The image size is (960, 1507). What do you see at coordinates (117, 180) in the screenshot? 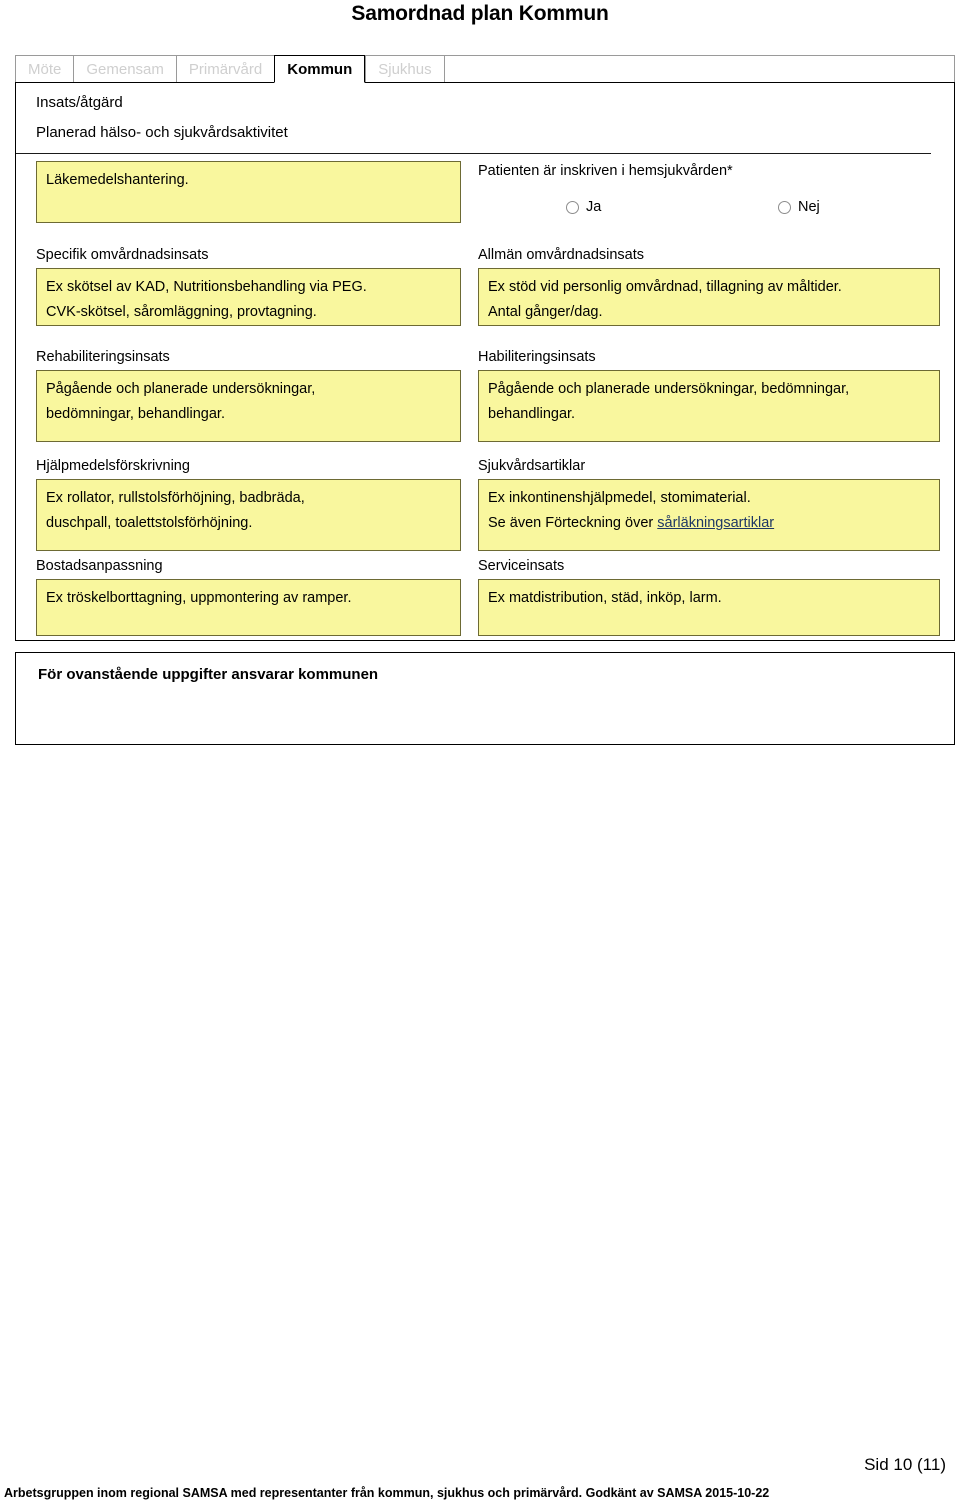
I see `field-lakemedelshantering-value: Läkemedelshantering.` at bounding box center [117, 180].